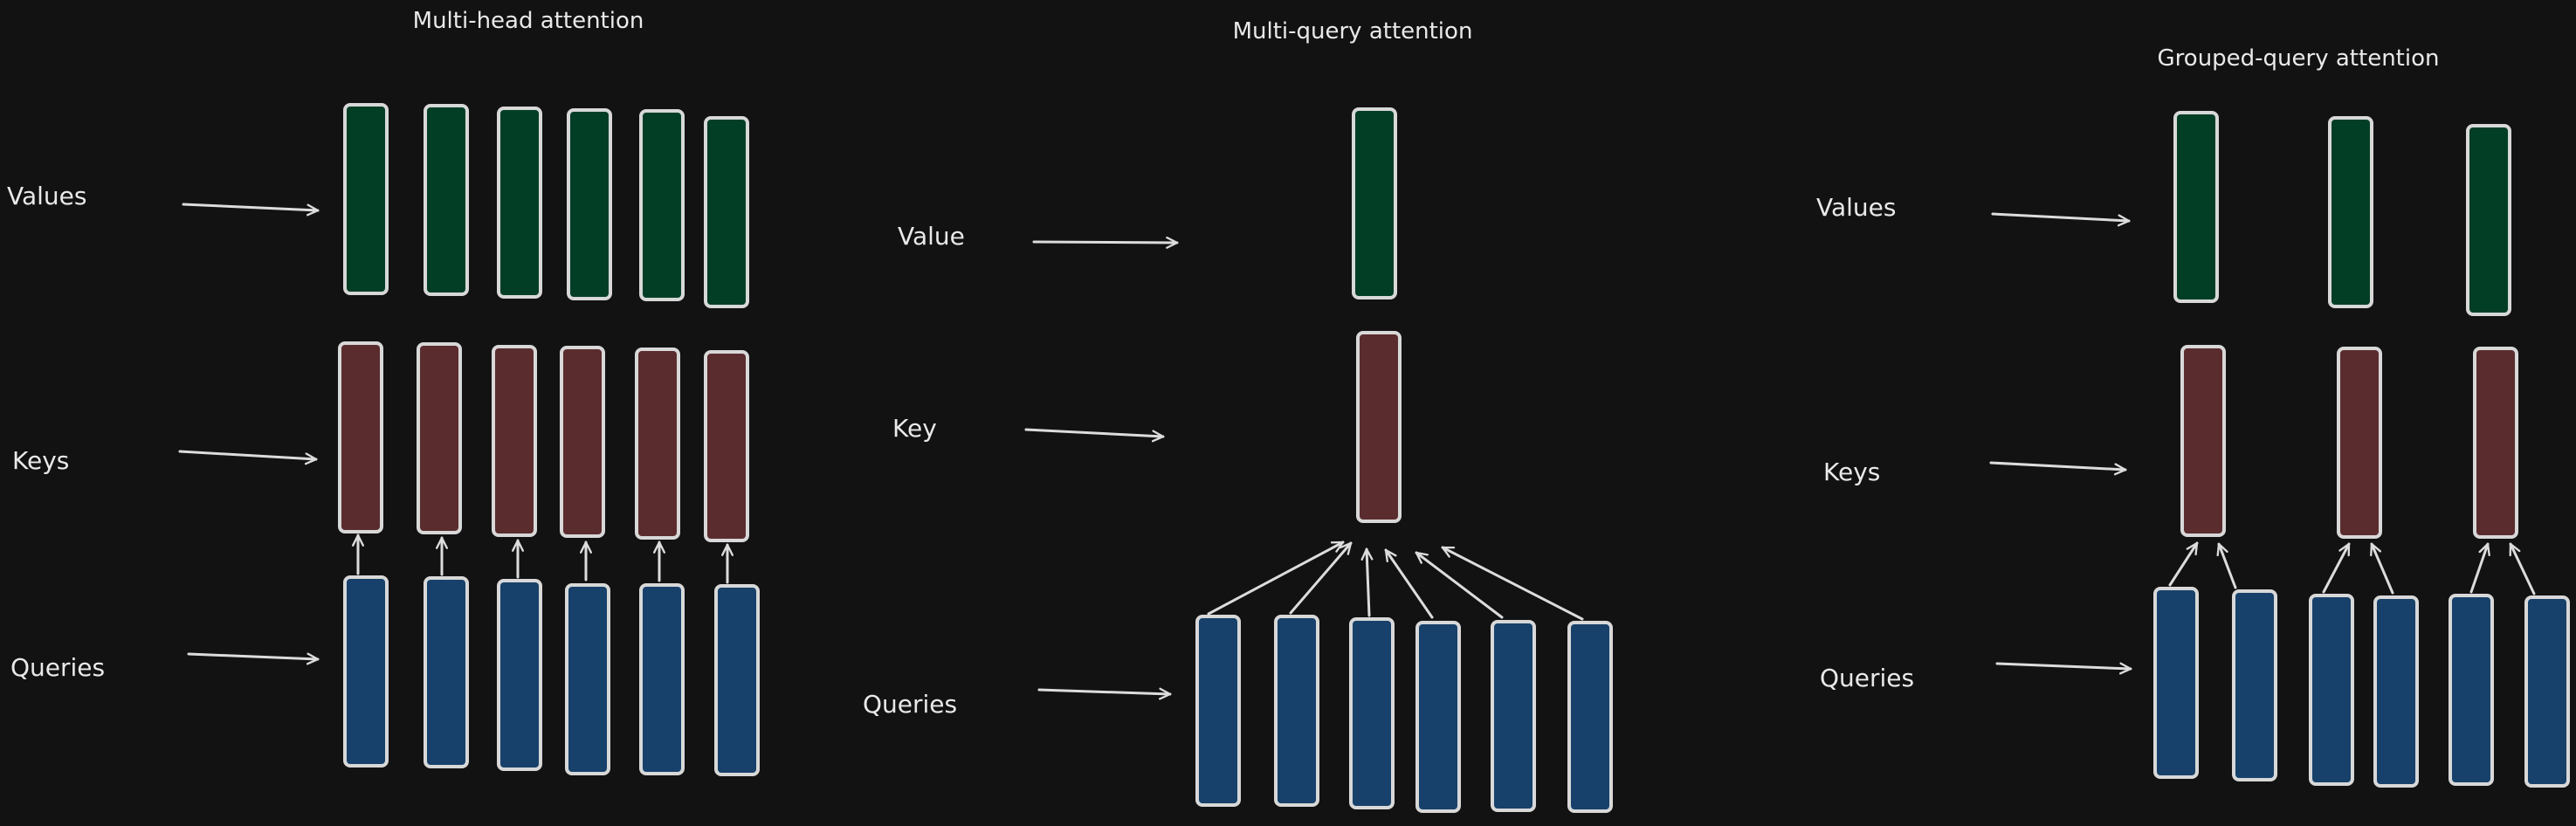 The height and width of the screenshot is (826, 2576). I want to click on key-input-arrow, so click(1094, 435).